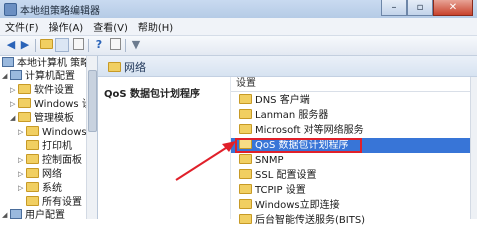  Describe the element at coordinates (351, 115) in the screenshot. I see `list-item: Lanman 服务器` at that location.